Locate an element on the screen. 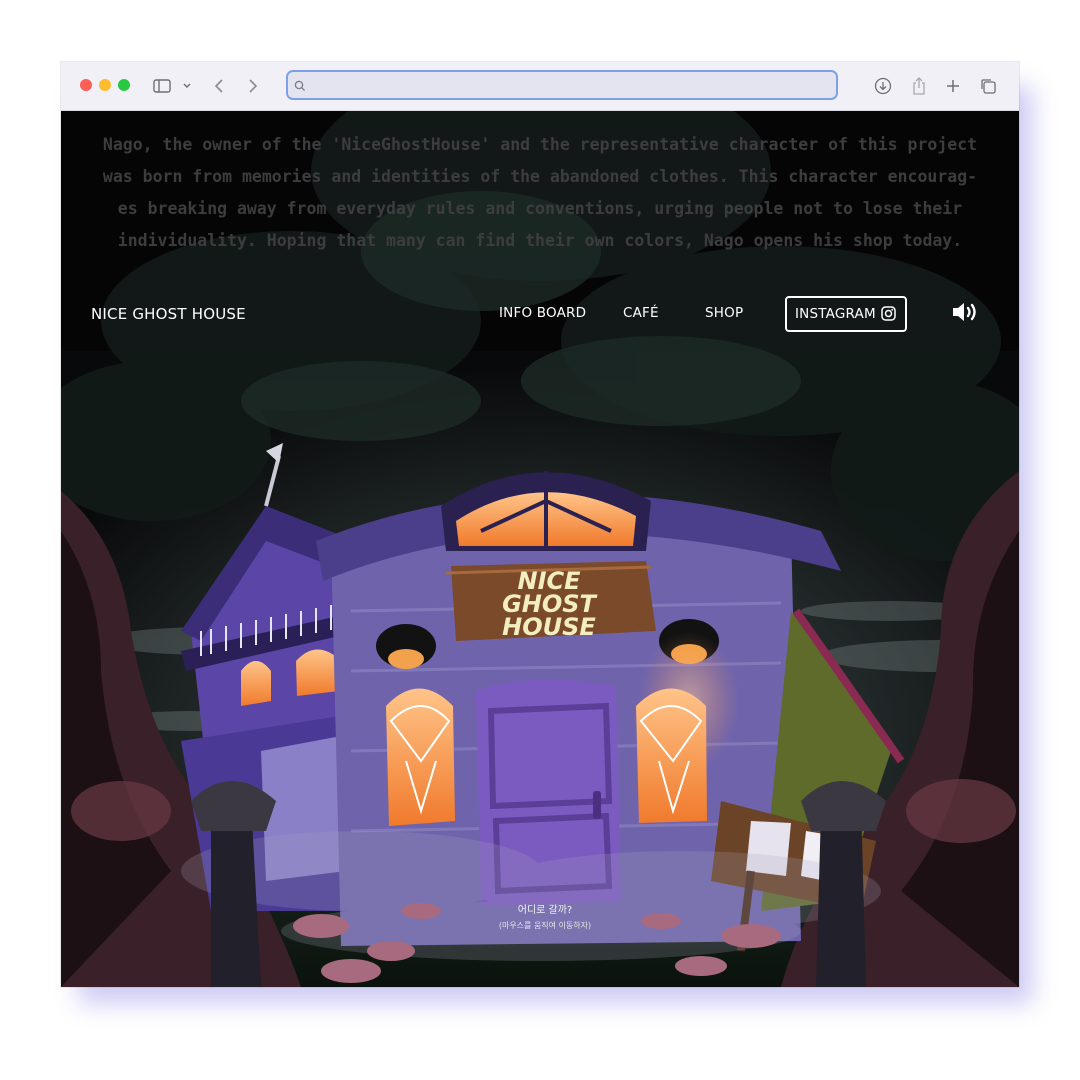 The height and width of the screenshot is (1080, 1080). back-icon is located at coordinates (219, 86).